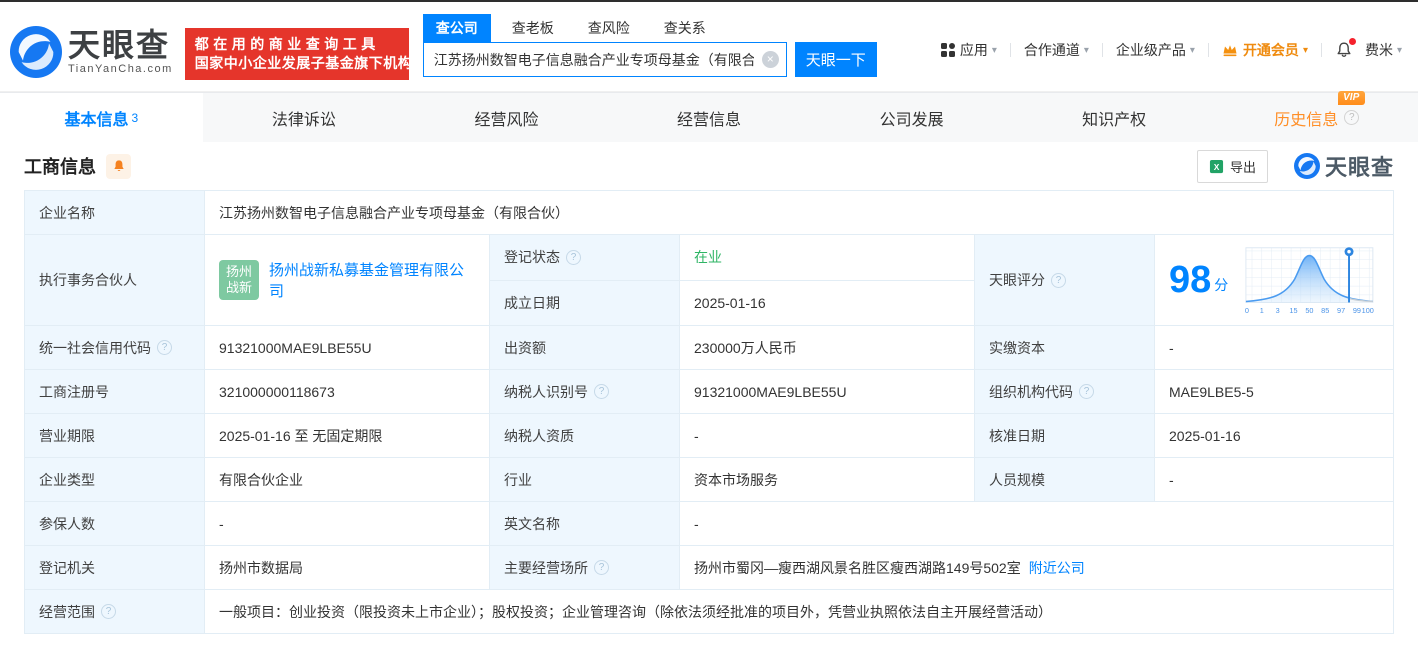 The image size is (1418, 646). I want to click on nav-partner-channel: 合作通道 ▾, so click(1056, 50).